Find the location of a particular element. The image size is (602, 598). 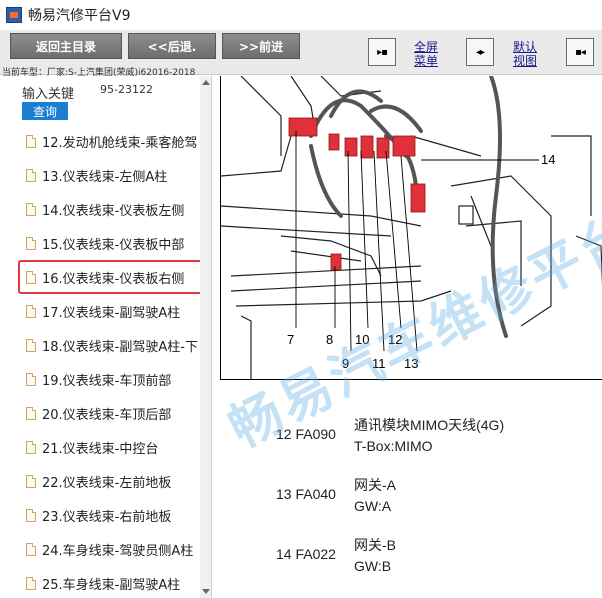

collapse-left-button: ▸▪ is located at coordinates (382, 52).